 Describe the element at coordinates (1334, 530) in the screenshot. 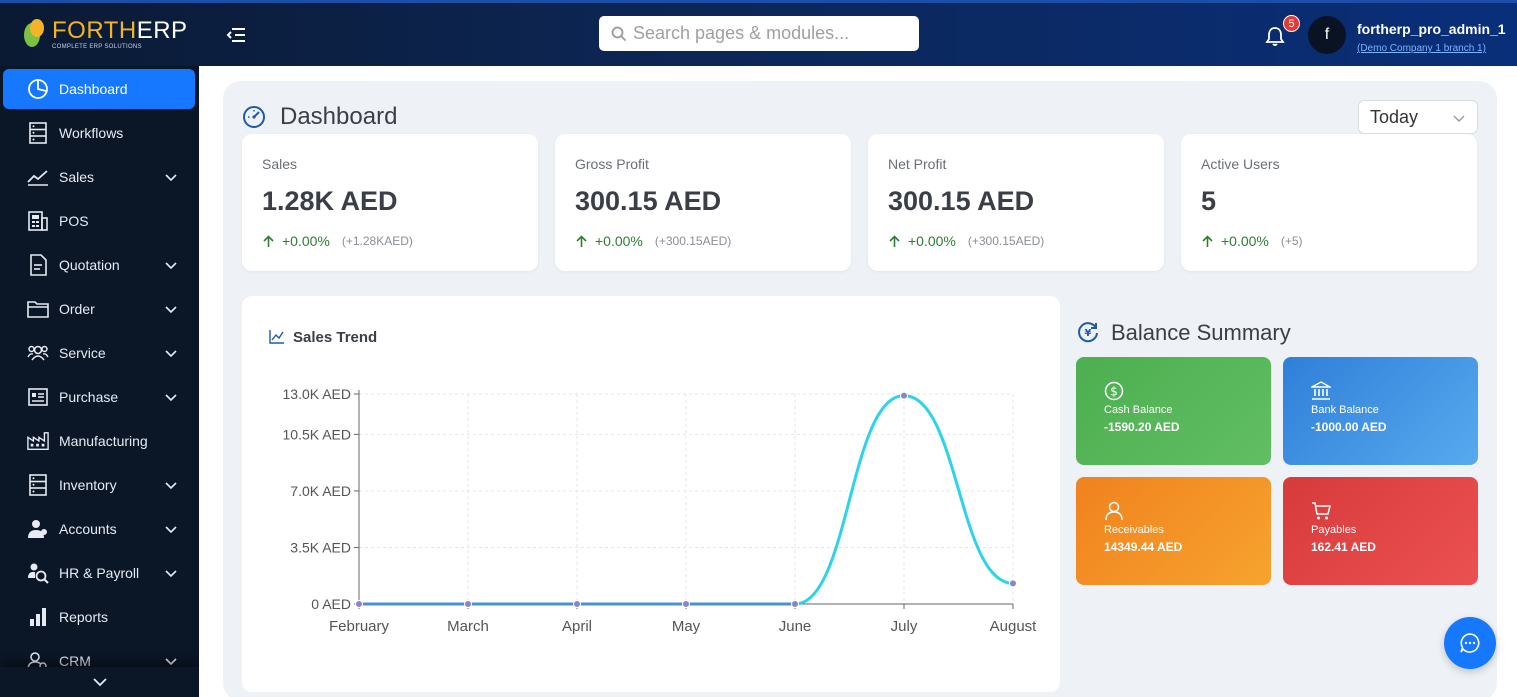

I see `balance-title: Payables` at that location.